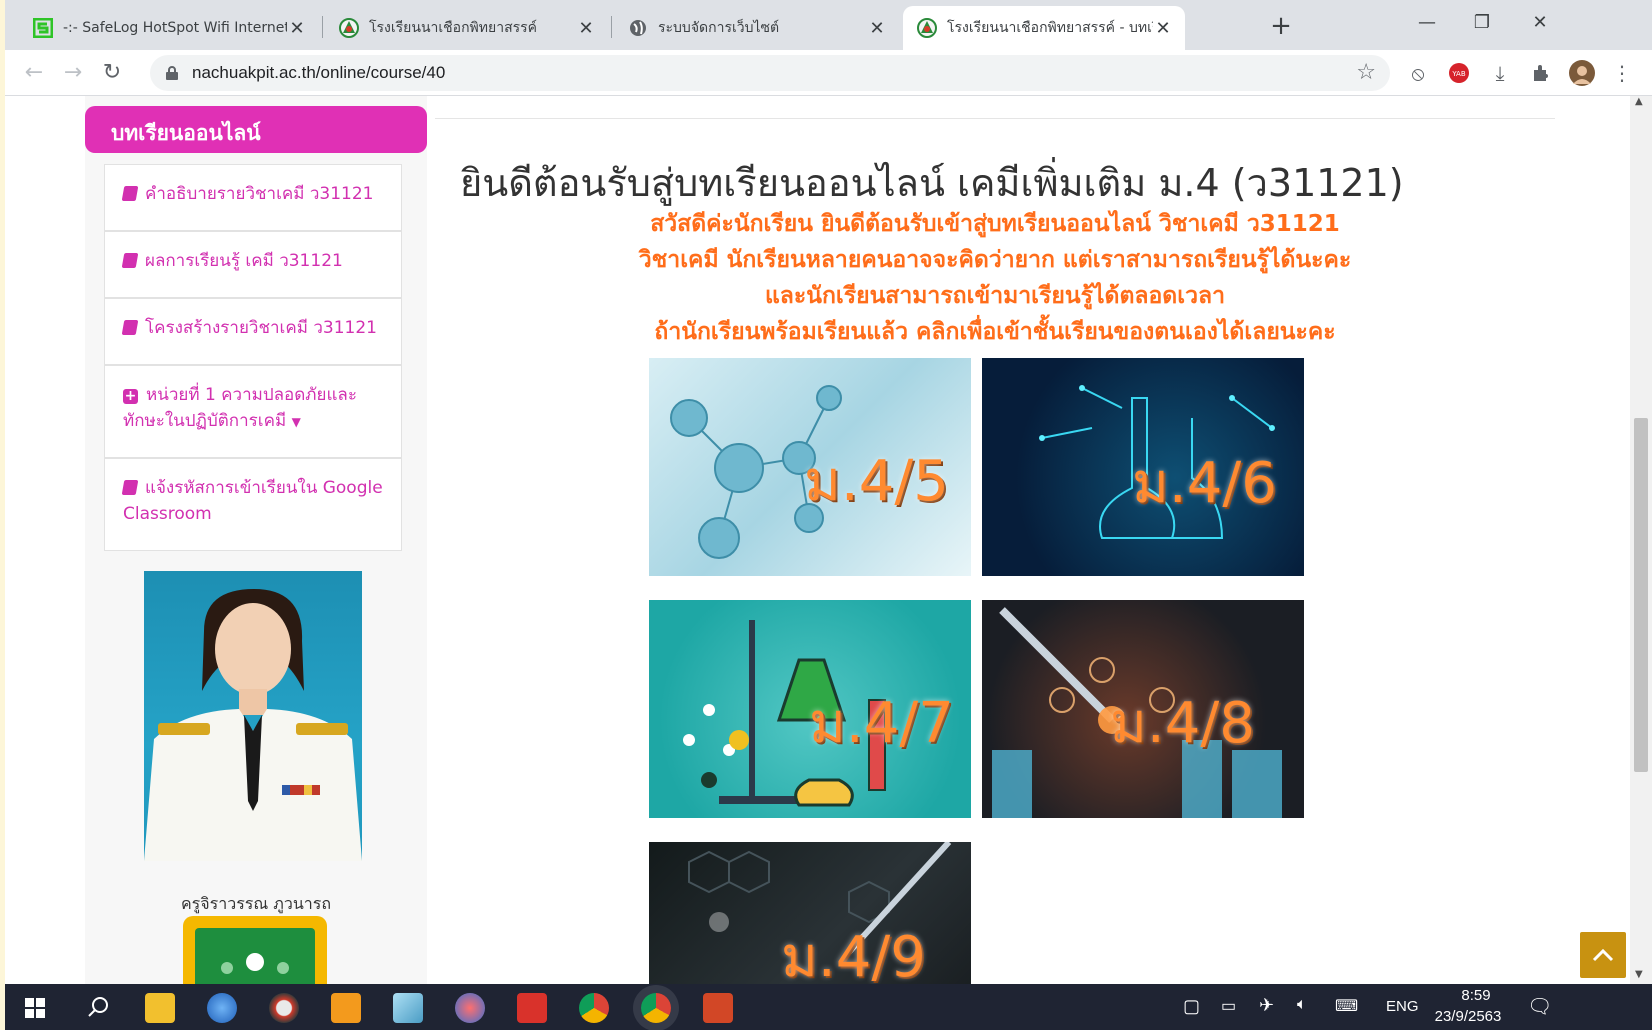 This screenshot has height=1030, width=1652. What do you see at coordinates (73, 73) in the screenshot?
I see `forward-icon: →` at bounding box center [73, 73].